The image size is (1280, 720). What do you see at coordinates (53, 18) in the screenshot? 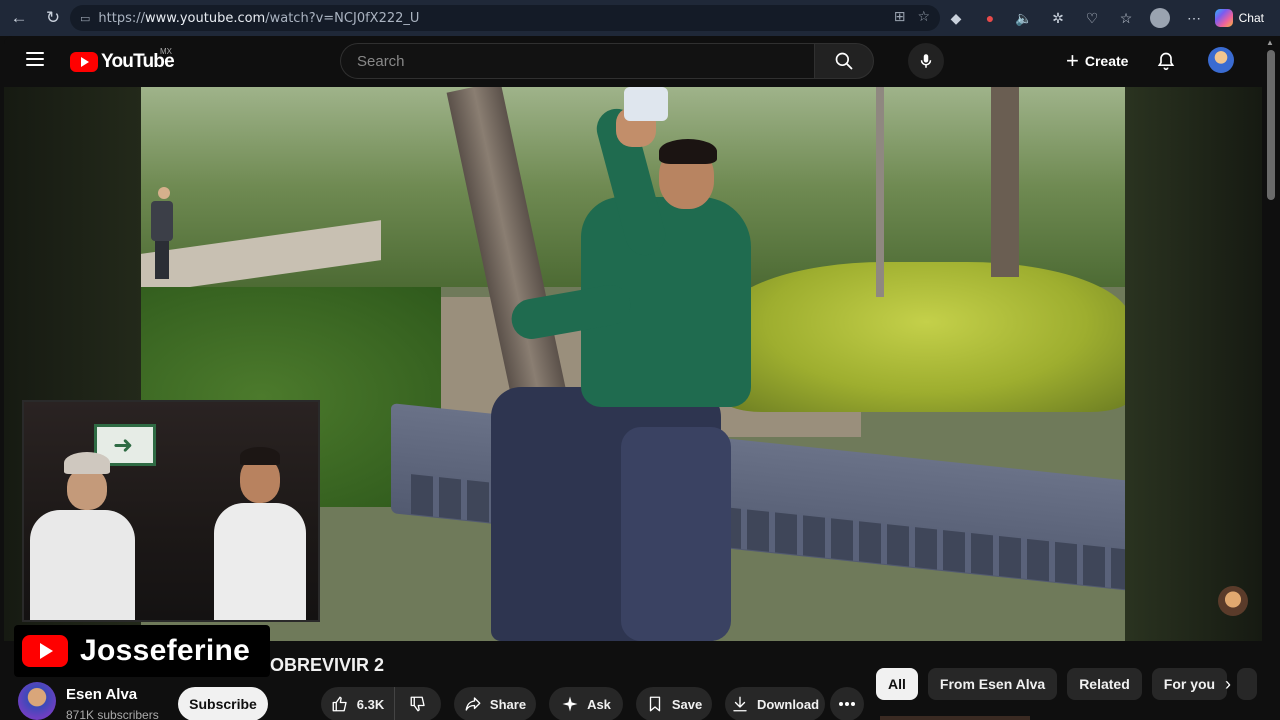
I see `reload-icon: ↻` at bounding box center [53, 18].